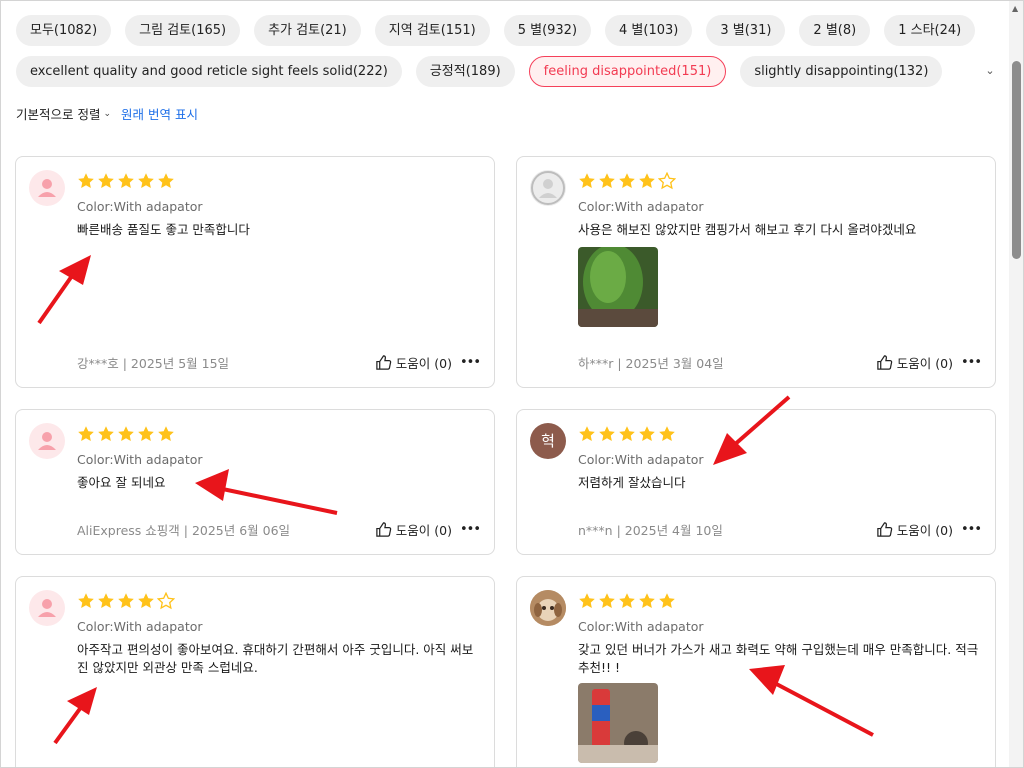 This screenshot has width=1024, height=768. Describe the element at coordinates (183, 30) in the screenshot. I see `filter-chip-photo-reviews: 그림 검토(165)` at that location.